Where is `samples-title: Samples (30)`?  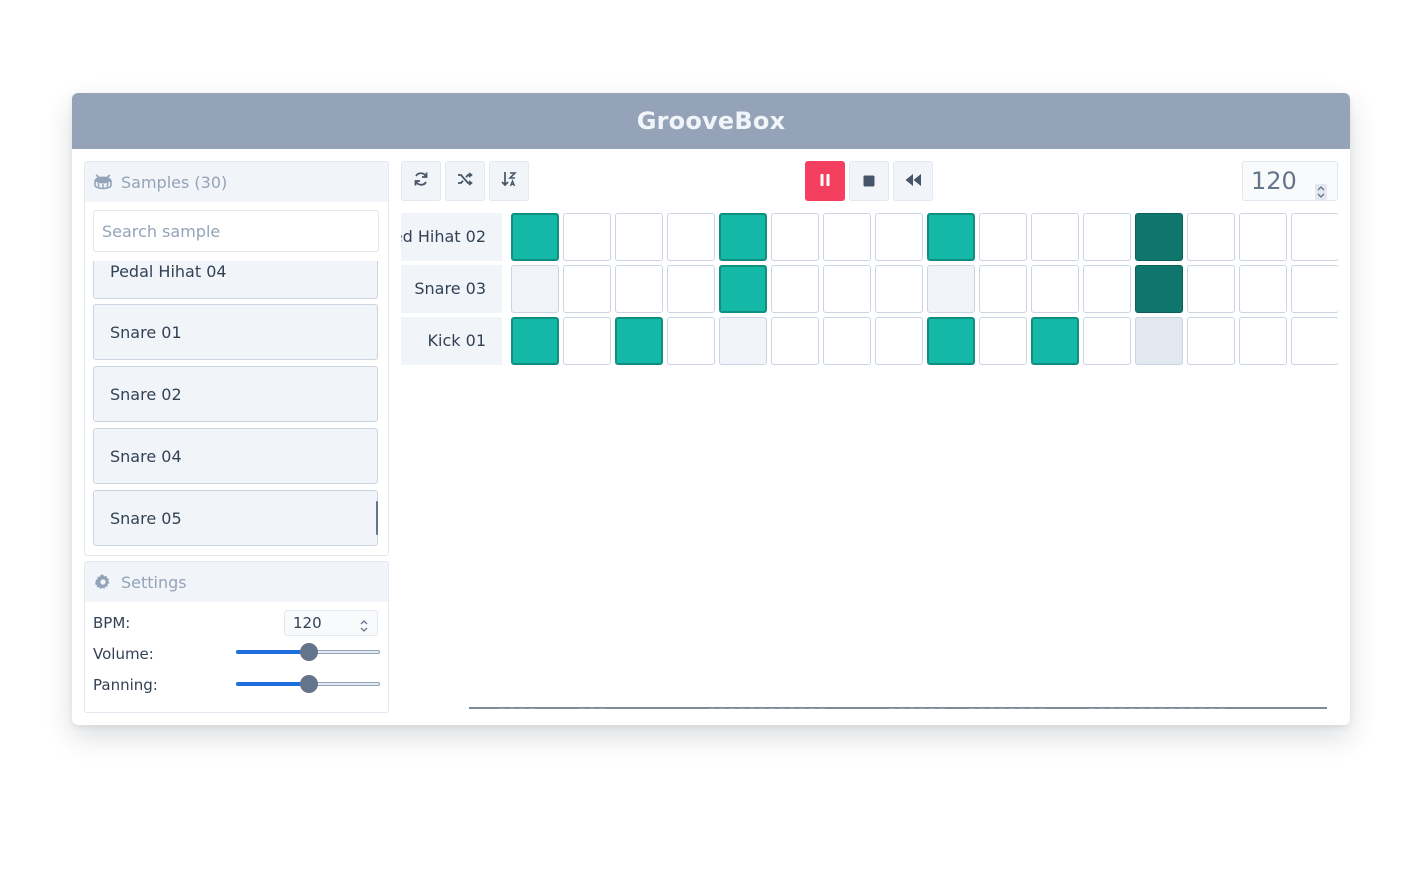 samples-title: Samples (30) is located at coordinates (174, 182).